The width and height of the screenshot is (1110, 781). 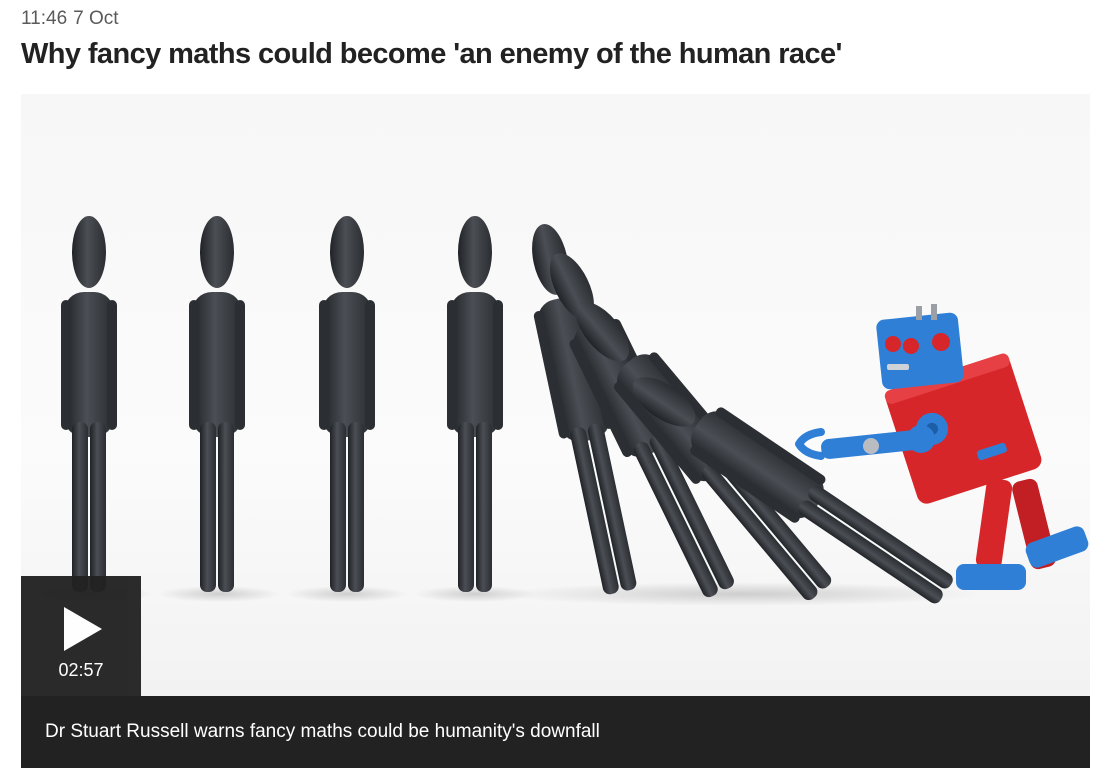 I want to click on play-button: 02:57, so click(x=81, y=636).